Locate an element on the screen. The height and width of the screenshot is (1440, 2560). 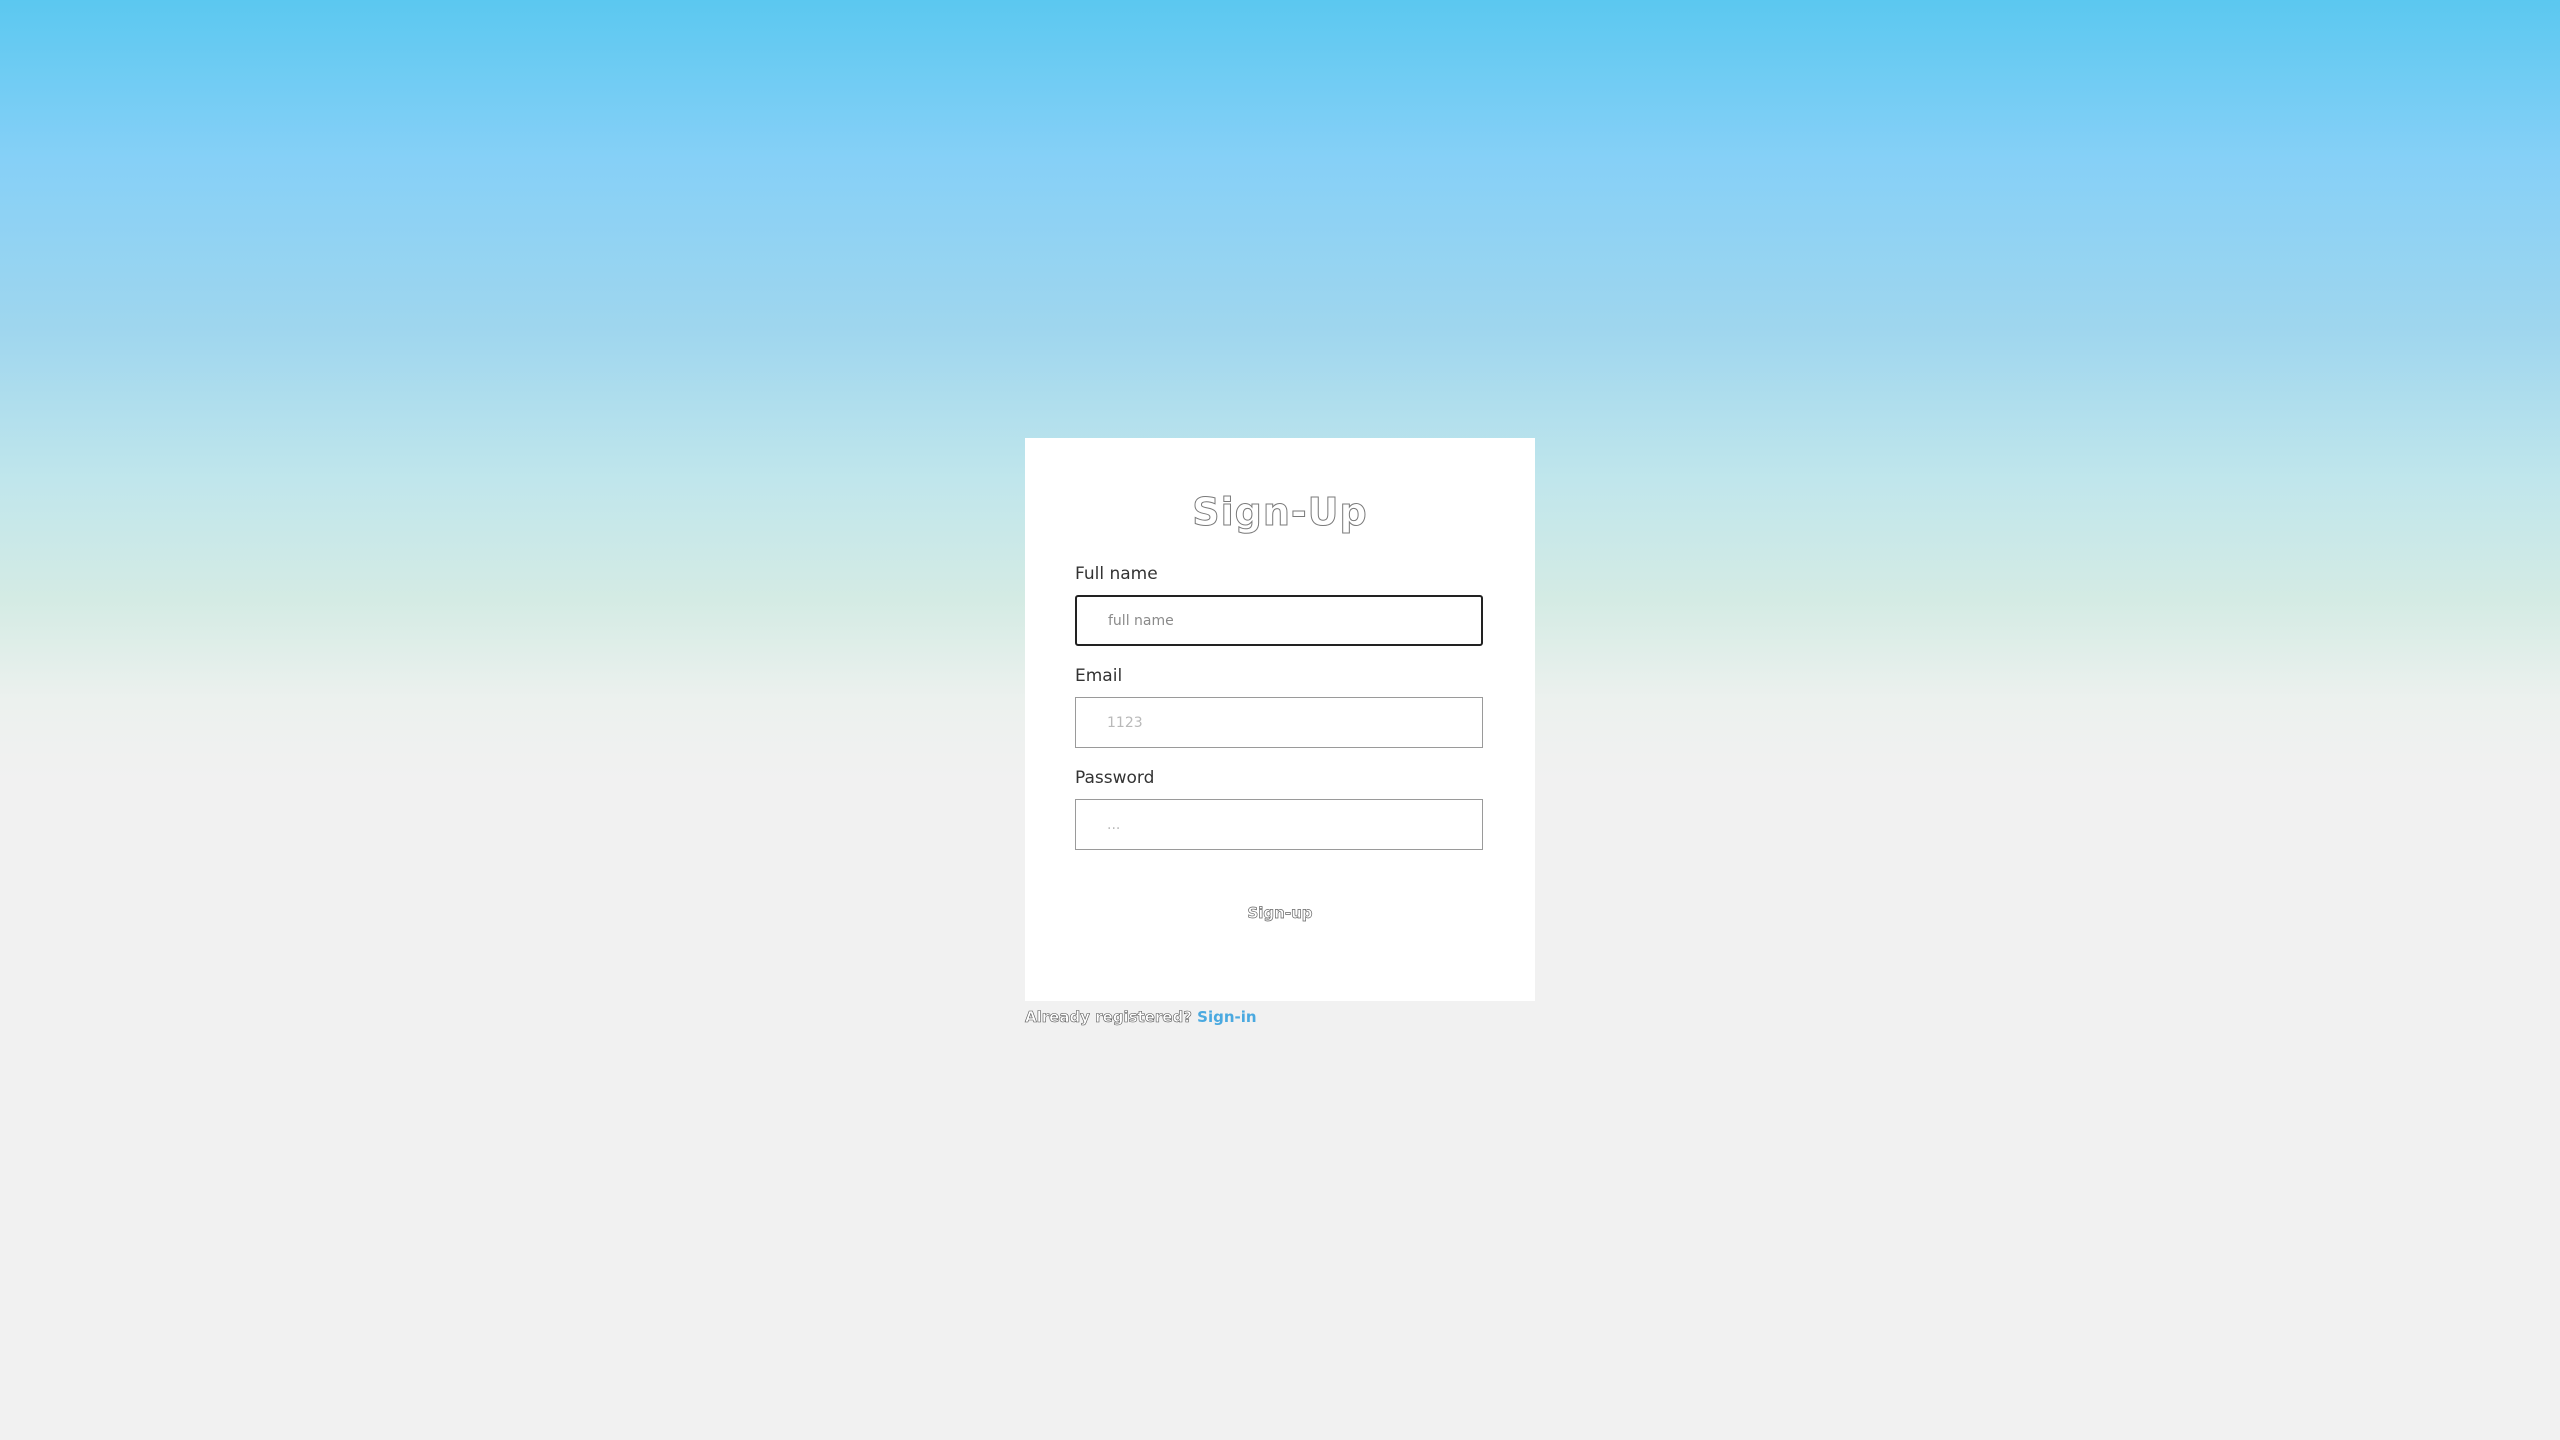
password-input is located at coordinates (1279, 824).